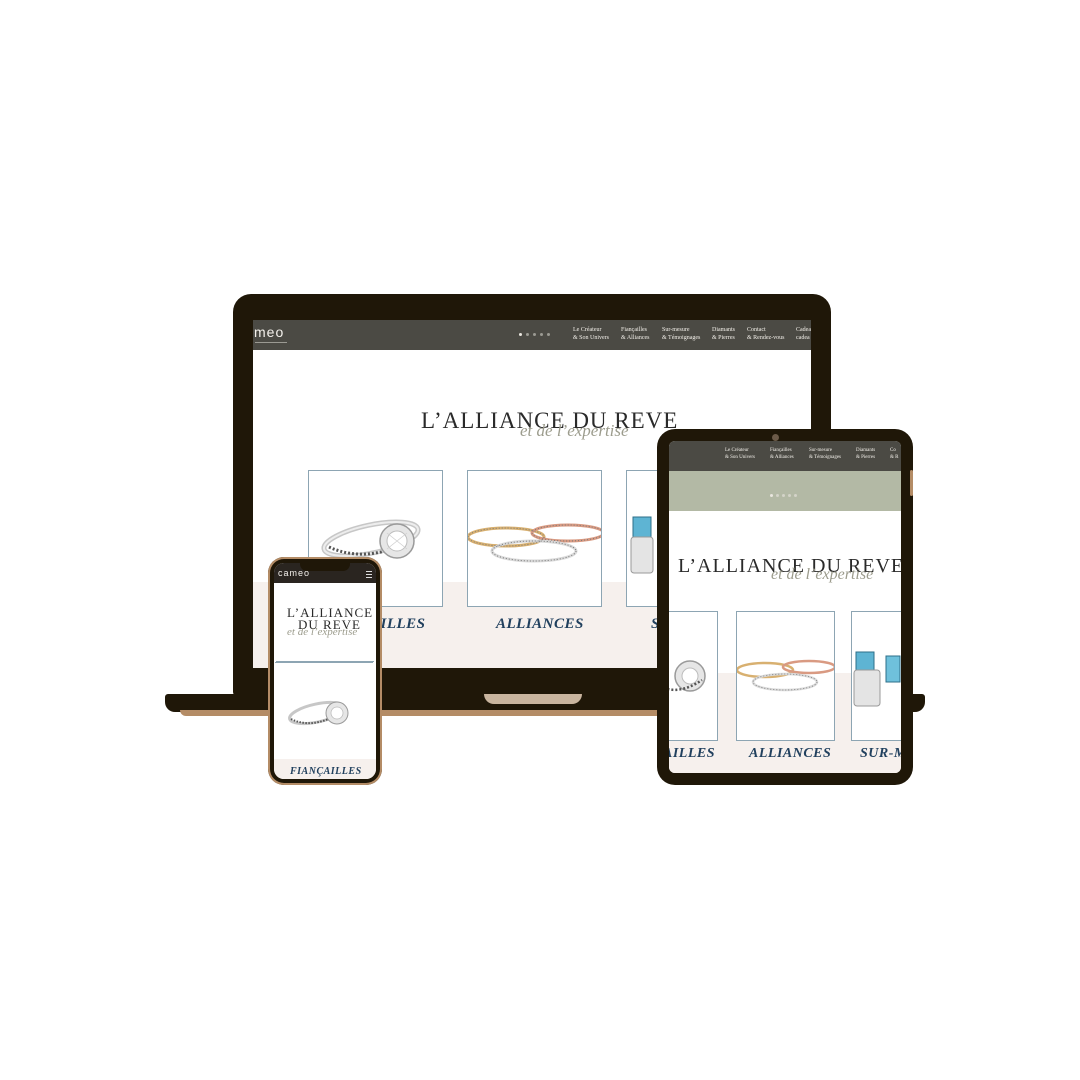  I want to click on tablet-side-button, so click(911, 483).